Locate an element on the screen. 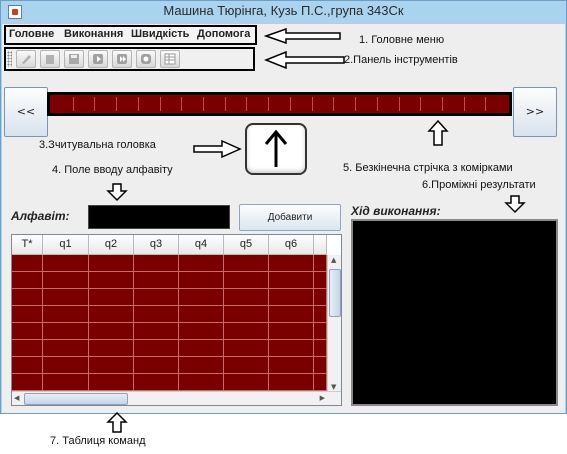  edit-button is located at coordinates (26, 59).